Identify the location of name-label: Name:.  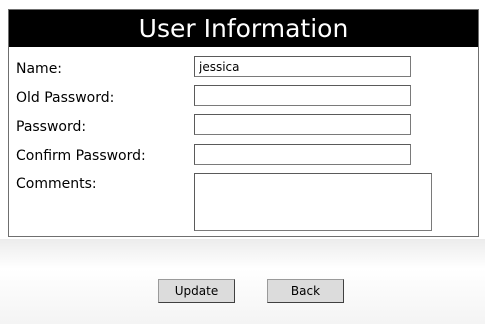
(39, 69).